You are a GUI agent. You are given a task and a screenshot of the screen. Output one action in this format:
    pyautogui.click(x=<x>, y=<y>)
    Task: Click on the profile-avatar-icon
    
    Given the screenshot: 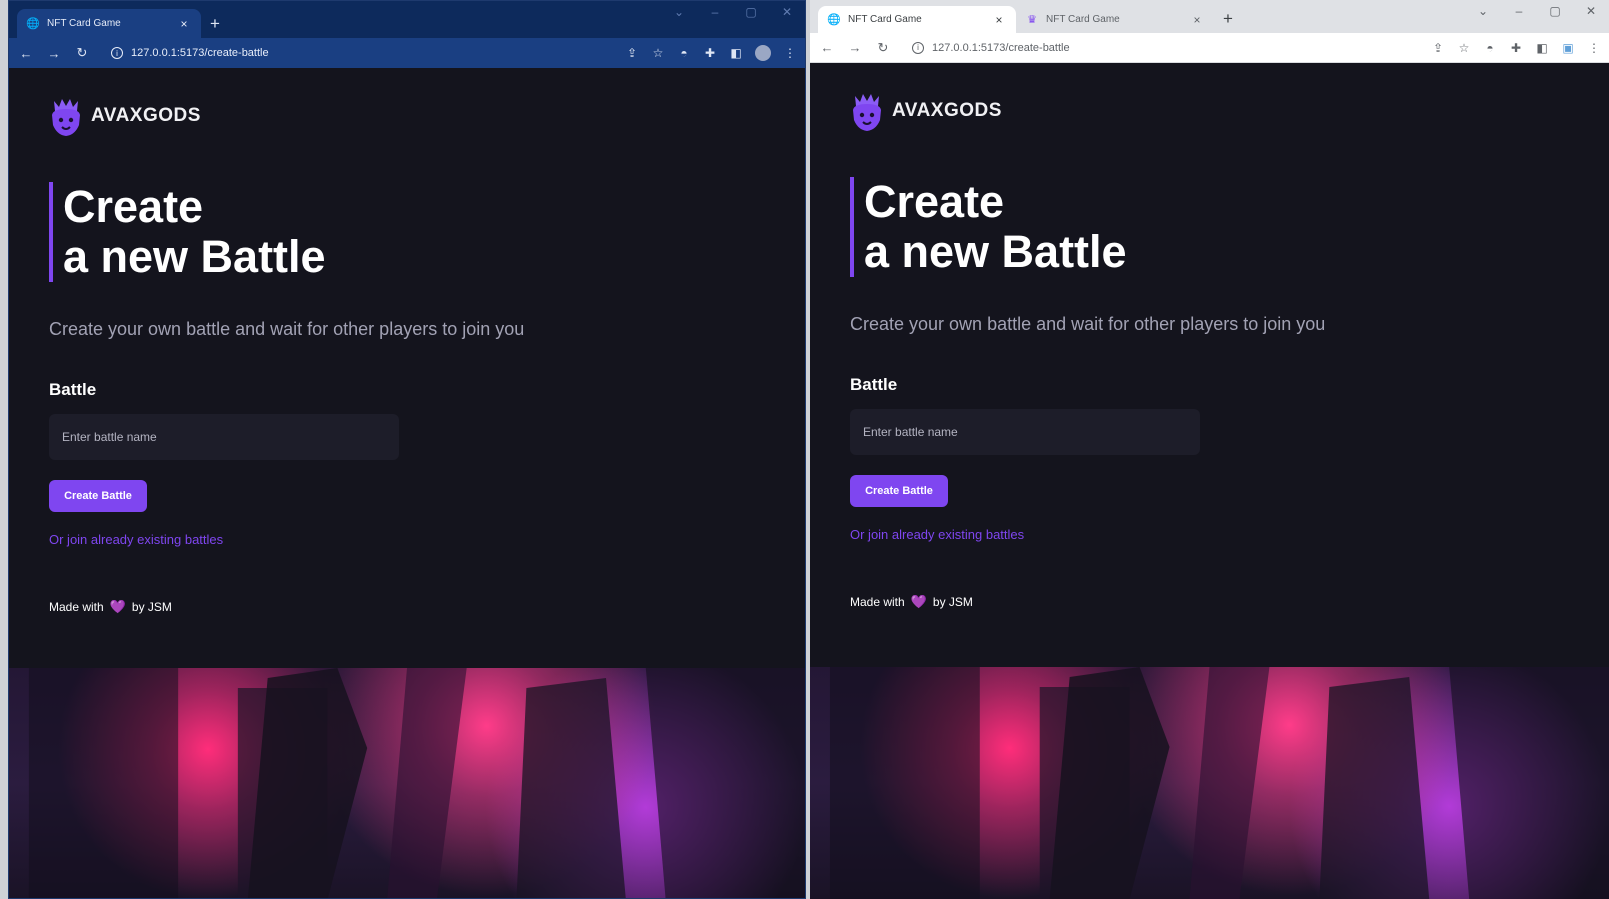 What is the action you would take?
    pyautogui.click(x=763, y=53)
    